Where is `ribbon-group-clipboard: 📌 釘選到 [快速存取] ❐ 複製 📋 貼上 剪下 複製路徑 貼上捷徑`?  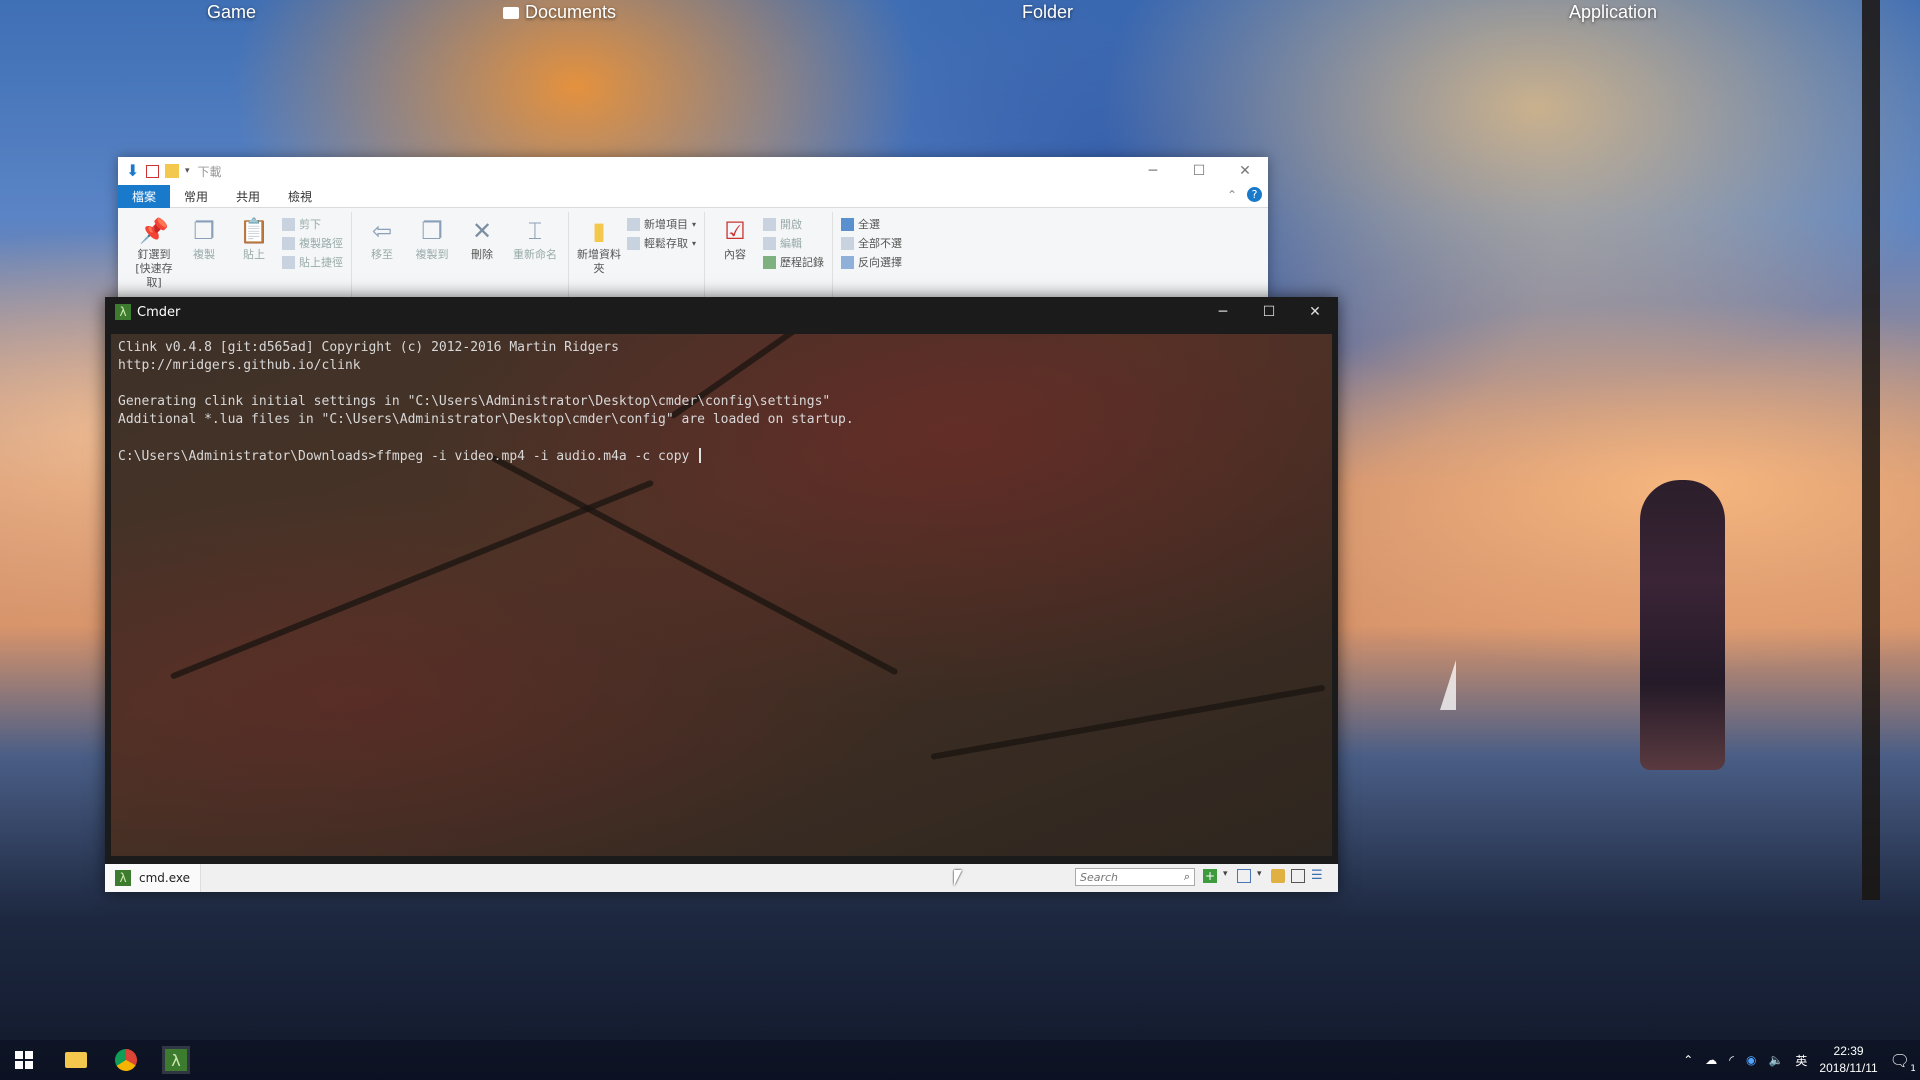
ribbon-group-clipboard: 📌 釘選到 [快速存取] ❐ 複製 📋 貼上 剪下 複製路徑 貼上捷徑 is located at coordinates (238, 258).